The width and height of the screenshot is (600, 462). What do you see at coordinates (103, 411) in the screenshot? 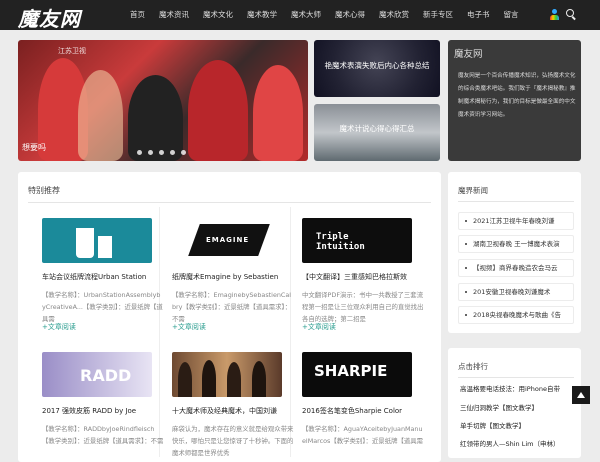
I see `article-title: 2017 强效皮筋 RADD by Joe` at bounding box center [103, 411].